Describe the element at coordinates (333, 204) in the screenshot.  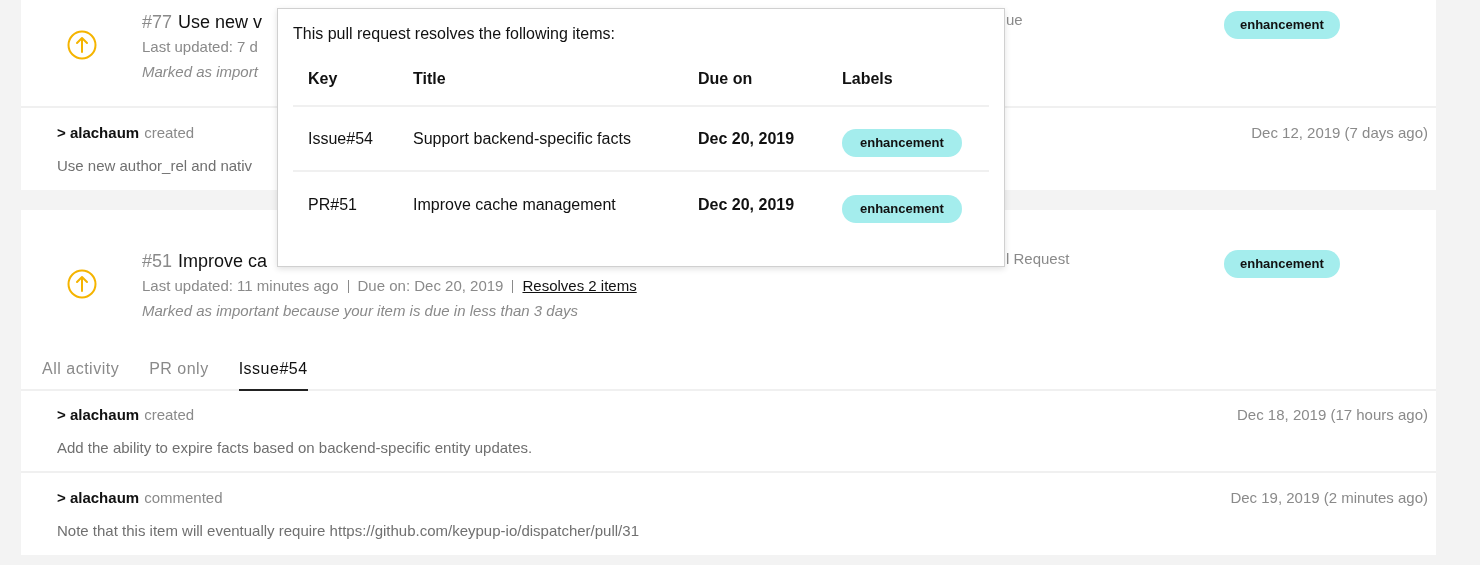
I see `table-cell-text: PR#51` at that location.